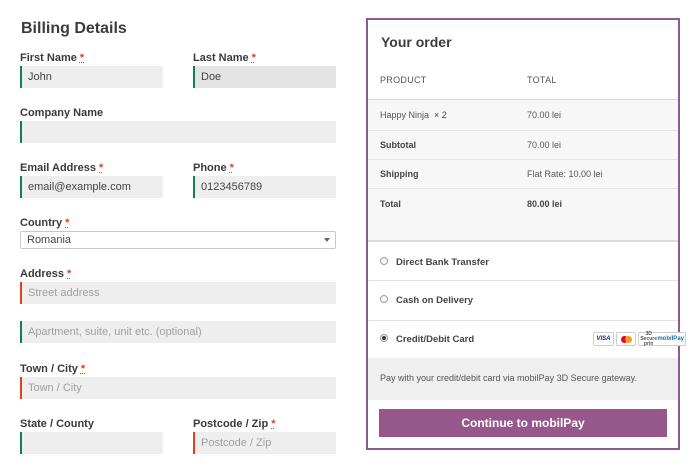 The image size is (700, 470). I want to click on city-label: Town / City *, so click(53, 369).